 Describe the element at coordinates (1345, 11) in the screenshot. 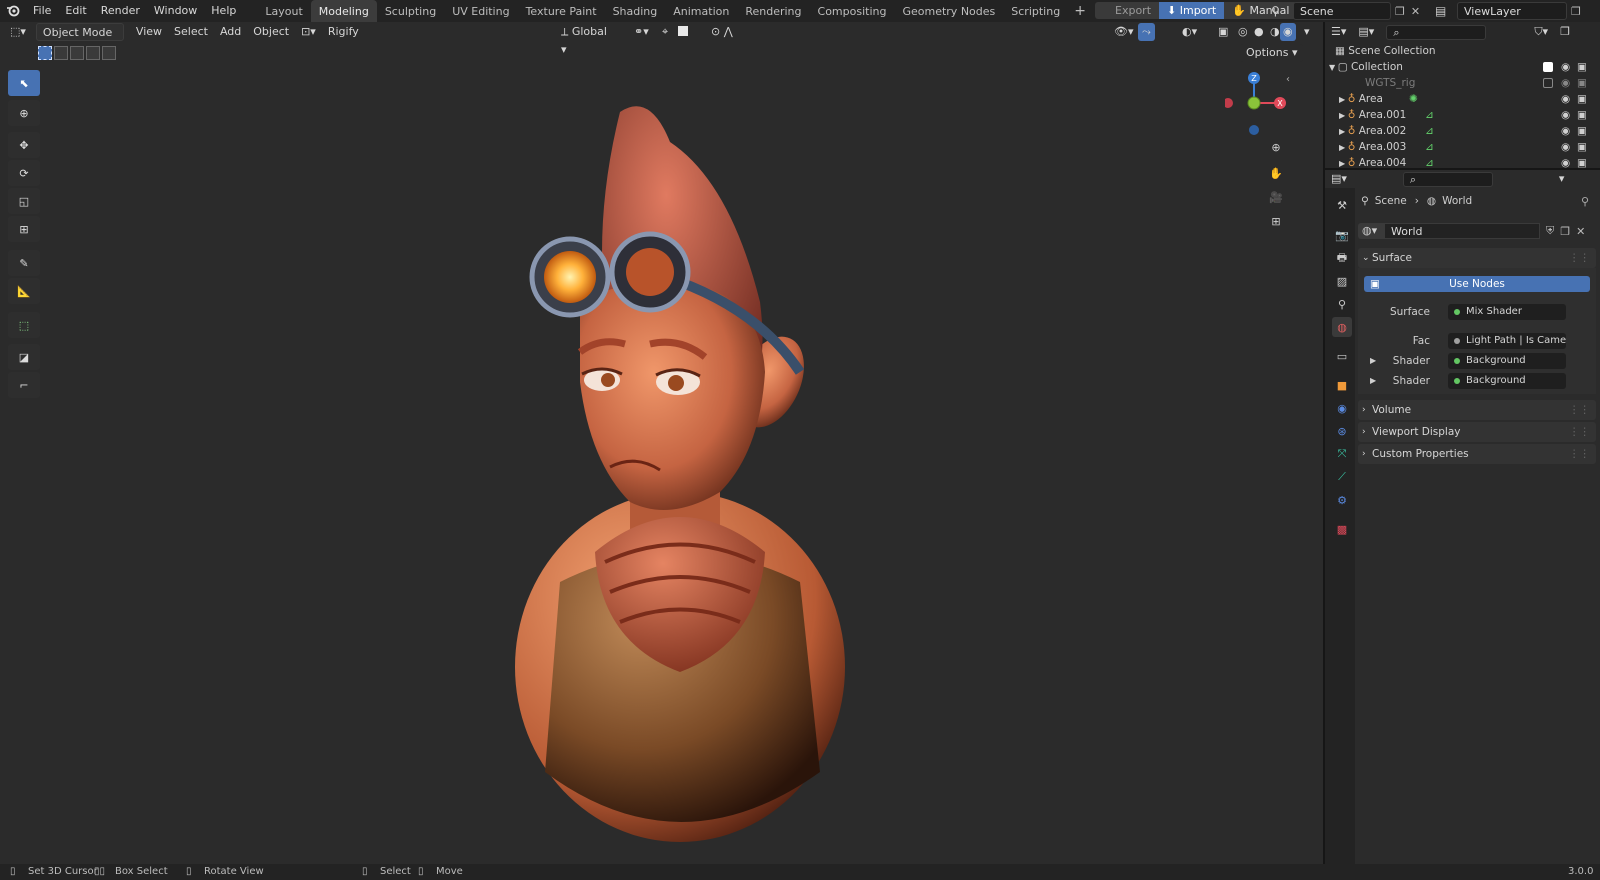

I see `scene-selector: ⚲ Scene ❐ ✕` at that location.